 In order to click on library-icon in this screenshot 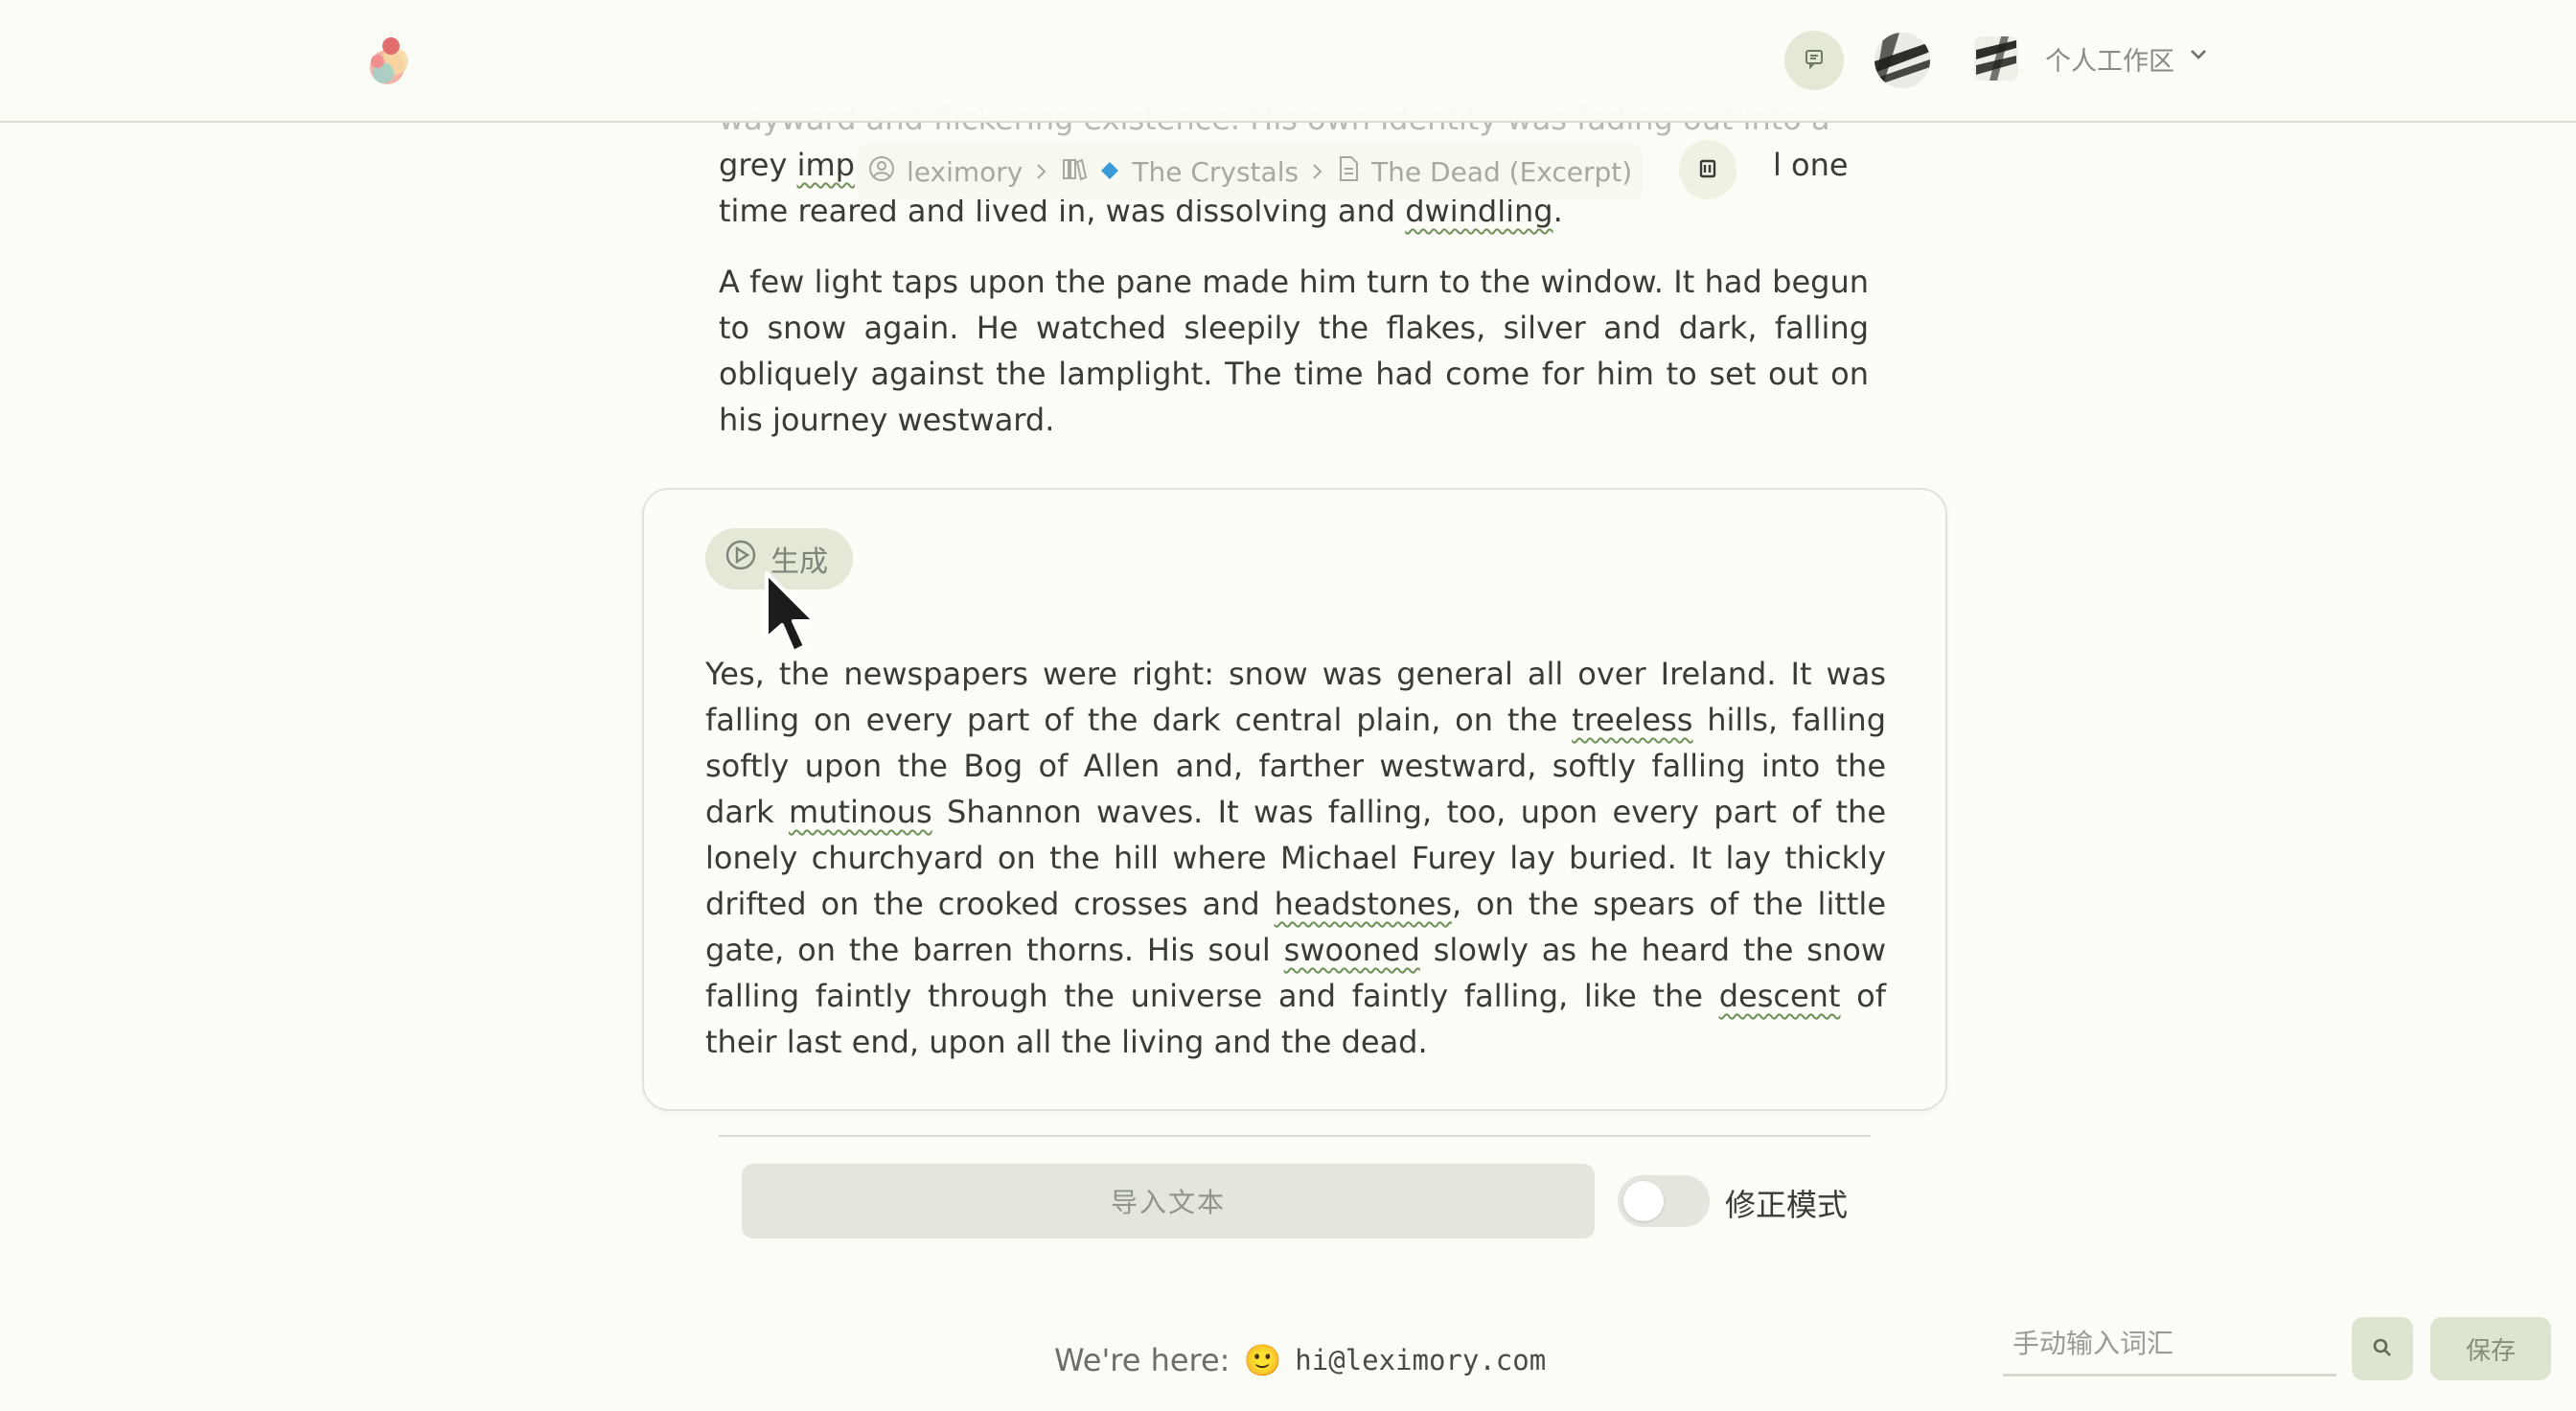, I will do `click(1074, 172)`.